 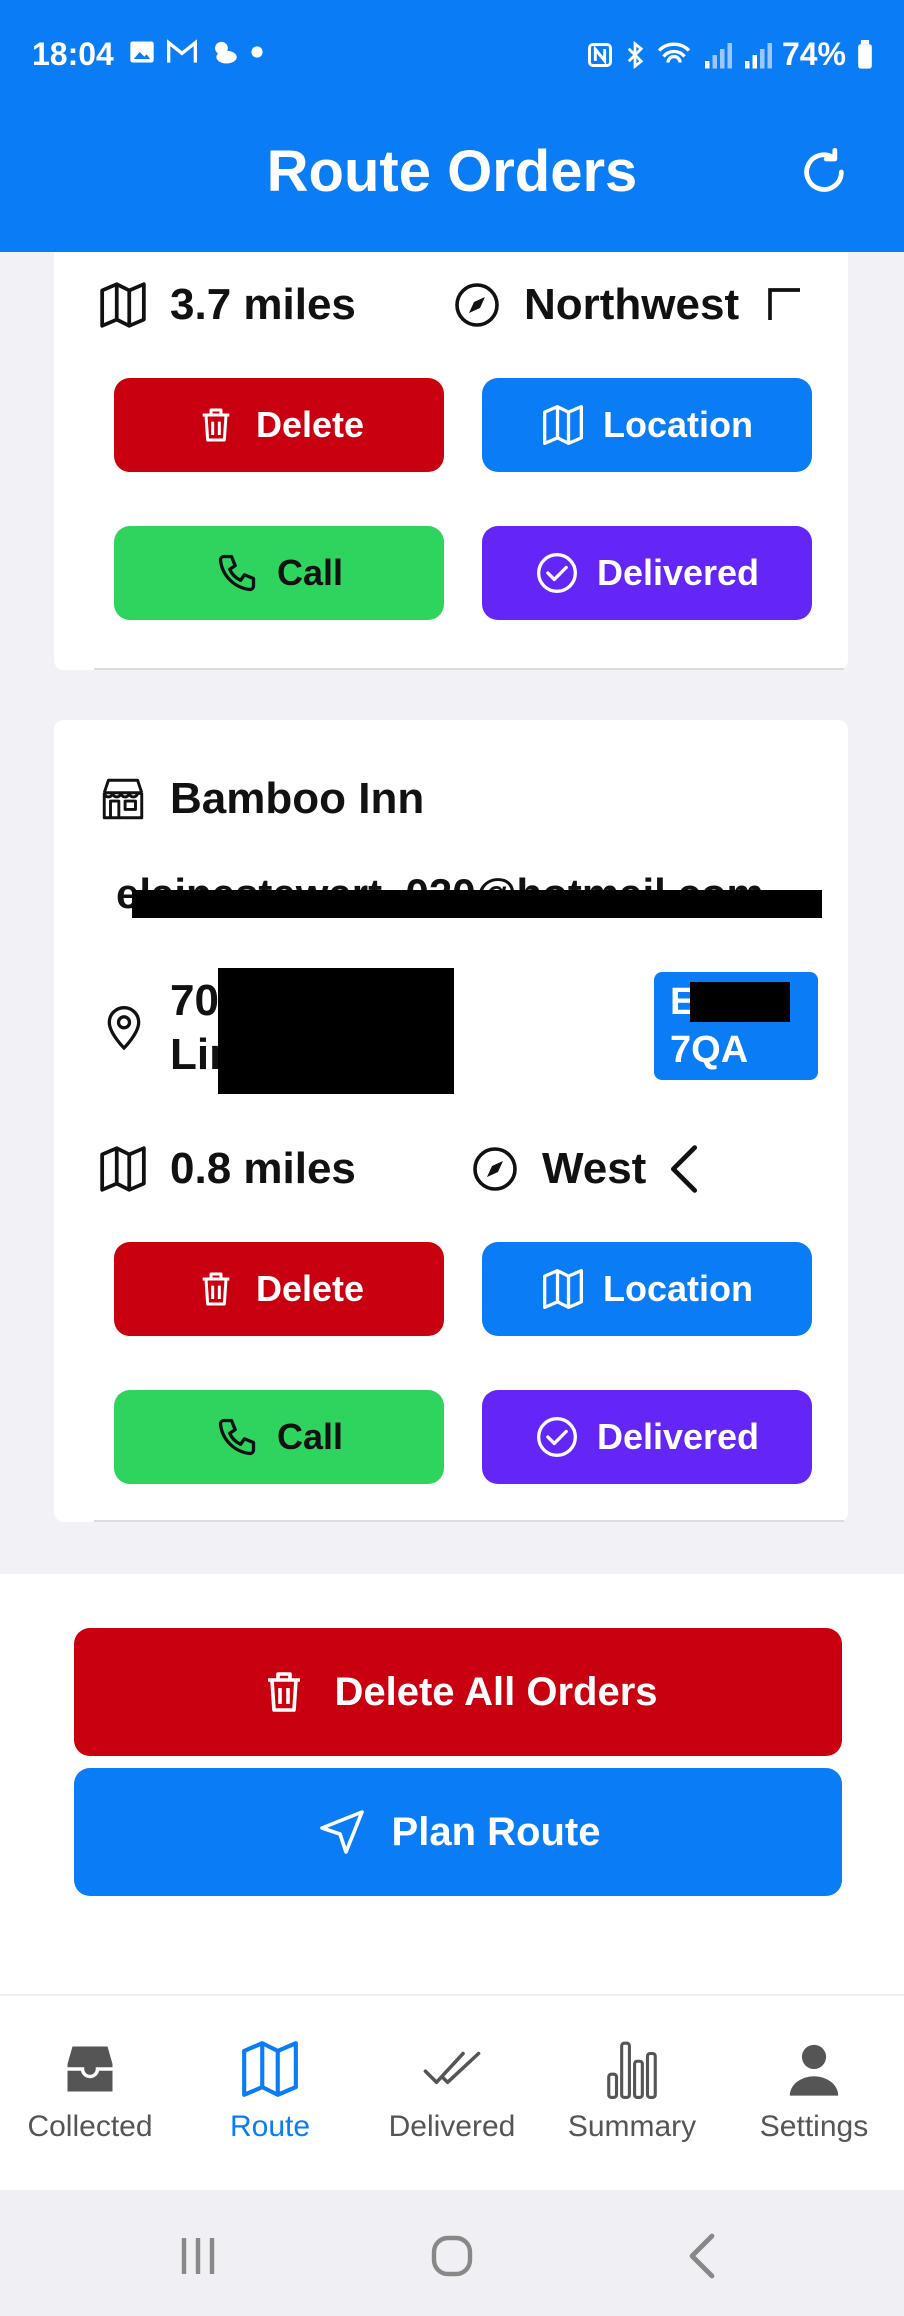 What do you see at coordinates (270, 2126) in the screenshot?
I see `tab-label: Route` at bounding box center [270, 2126].